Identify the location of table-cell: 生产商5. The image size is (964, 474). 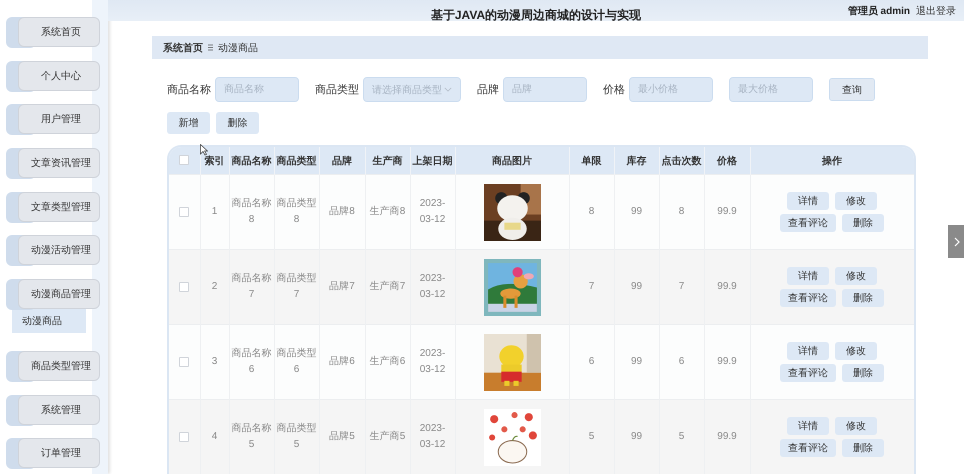
(388, 436).